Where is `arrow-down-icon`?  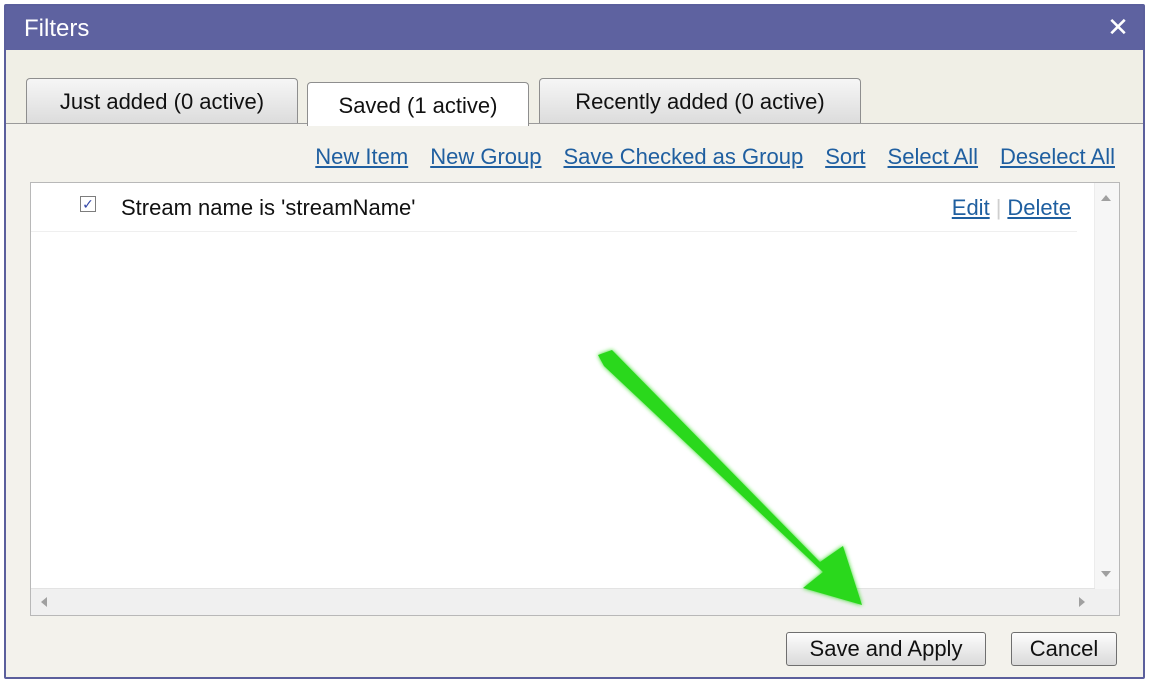 arrow-down-icon is located at coordinates (1106, 574).